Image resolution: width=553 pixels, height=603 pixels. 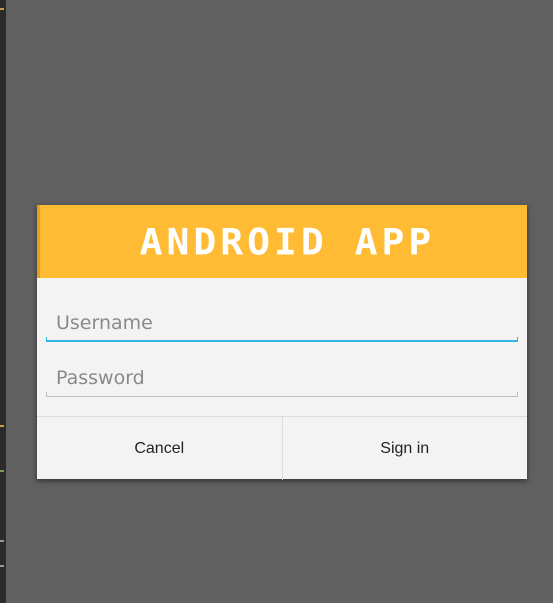 I want to click on password-field, so click(x=282, y=380).